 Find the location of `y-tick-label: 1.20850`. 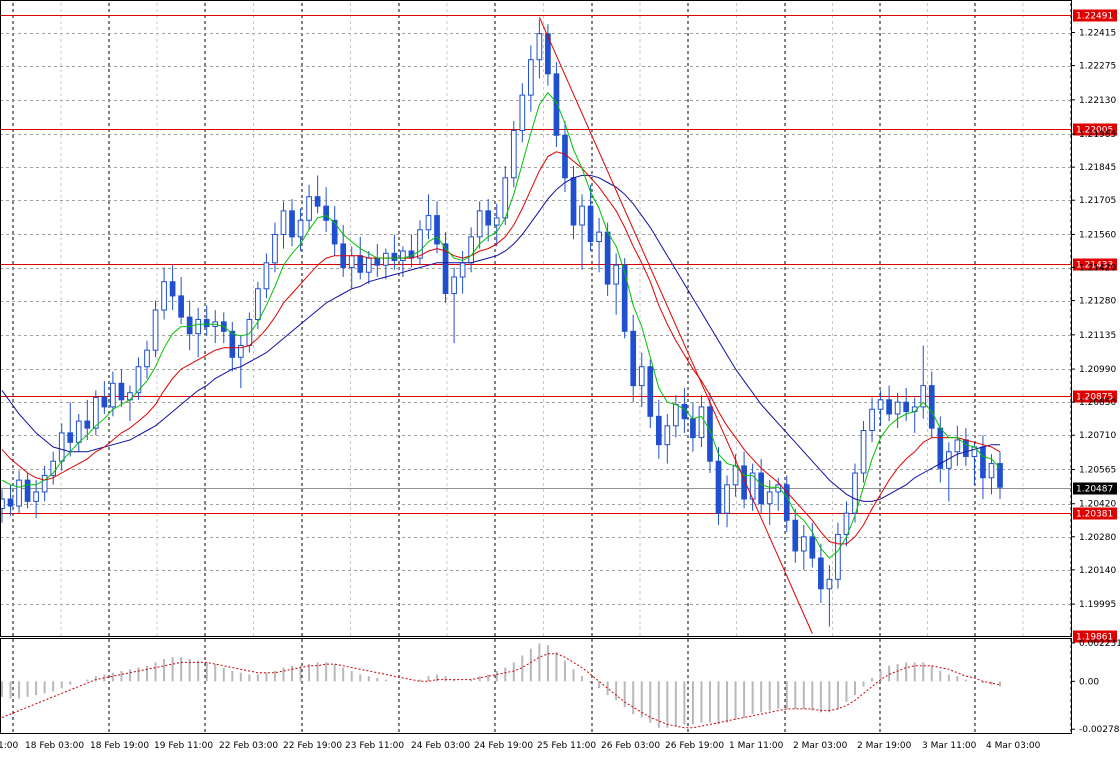

y-tick-label: 1.20850 is located at coordinates (1097, 403).